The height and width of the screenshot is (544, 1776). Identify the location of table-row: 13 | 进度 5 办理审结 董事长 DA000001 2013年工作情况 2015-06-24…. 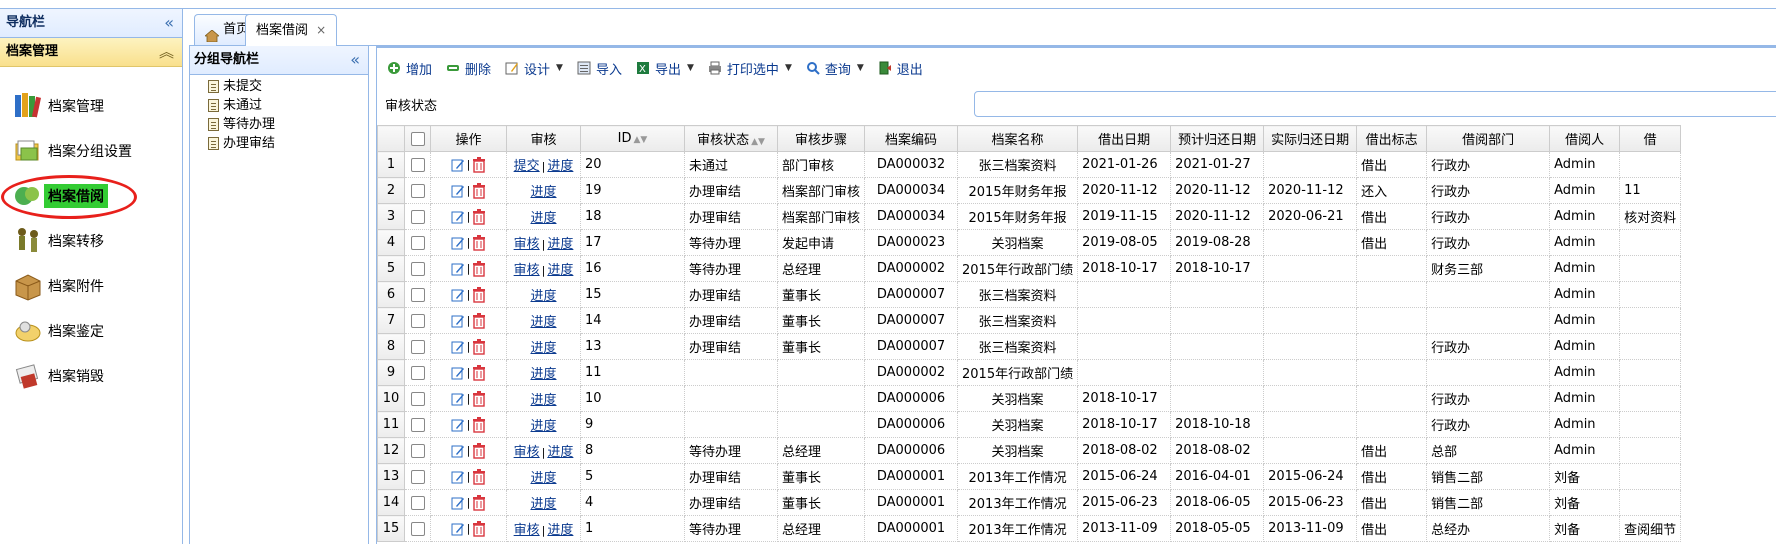
(1029, 476).